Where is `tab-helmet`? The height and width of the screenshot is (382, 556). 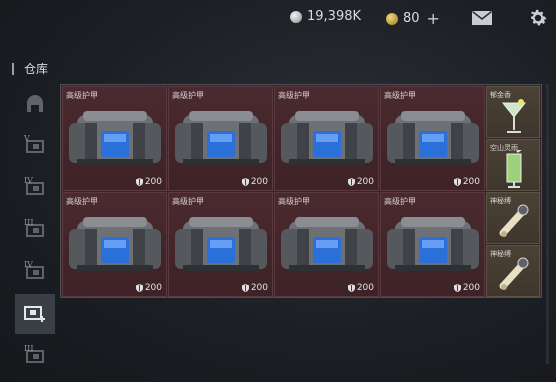 tab-helmet is located at coordinates (35, 104).